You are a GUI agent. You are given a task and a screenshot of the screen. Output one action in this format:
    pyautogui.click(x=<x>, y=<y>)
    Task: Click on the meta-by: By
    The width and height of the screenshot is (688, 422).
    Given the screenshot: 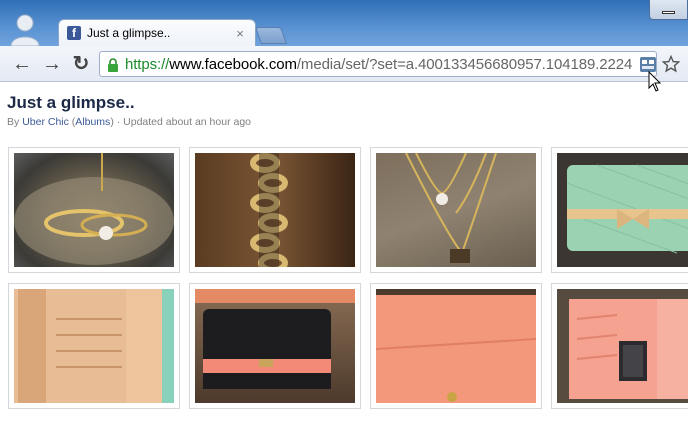 What is the action you would take?
    pyautogui.click(x=13, y=122)
    